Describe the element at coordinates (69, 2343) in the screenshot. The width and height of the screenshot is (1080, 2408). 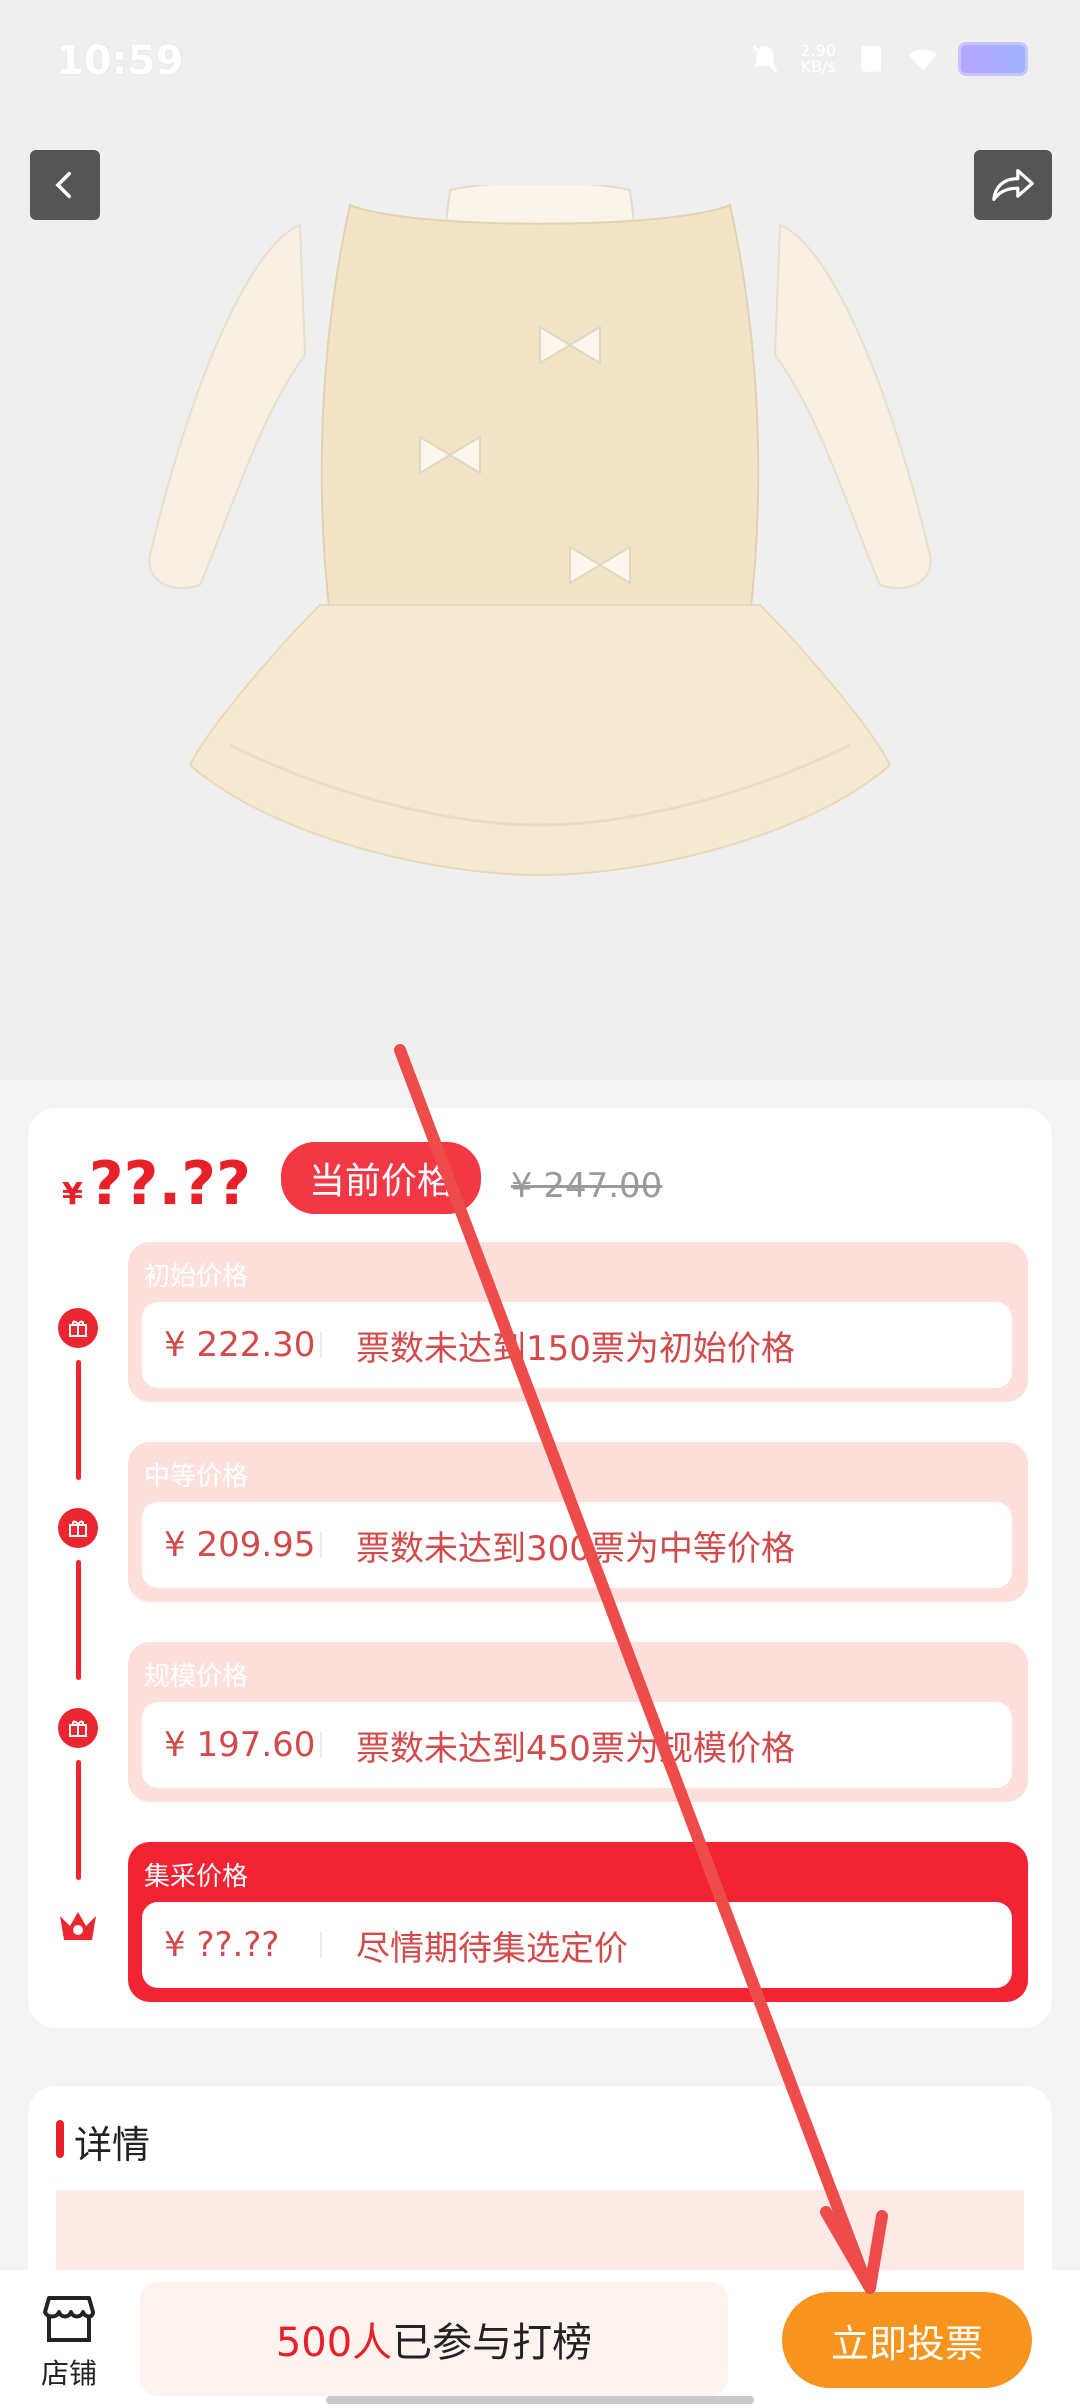
I see `store-button: 店铺` at that location.